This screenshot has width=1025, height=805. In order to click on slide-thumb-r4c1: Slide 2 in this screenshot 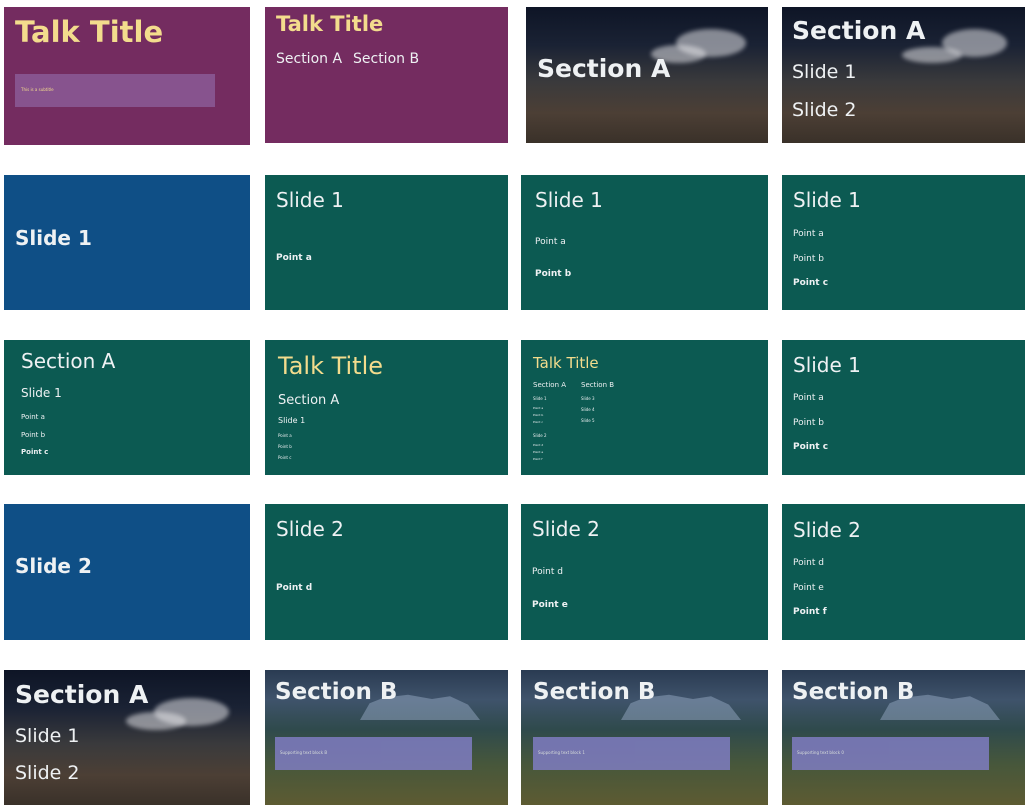, I will do `click(127, 572)`.